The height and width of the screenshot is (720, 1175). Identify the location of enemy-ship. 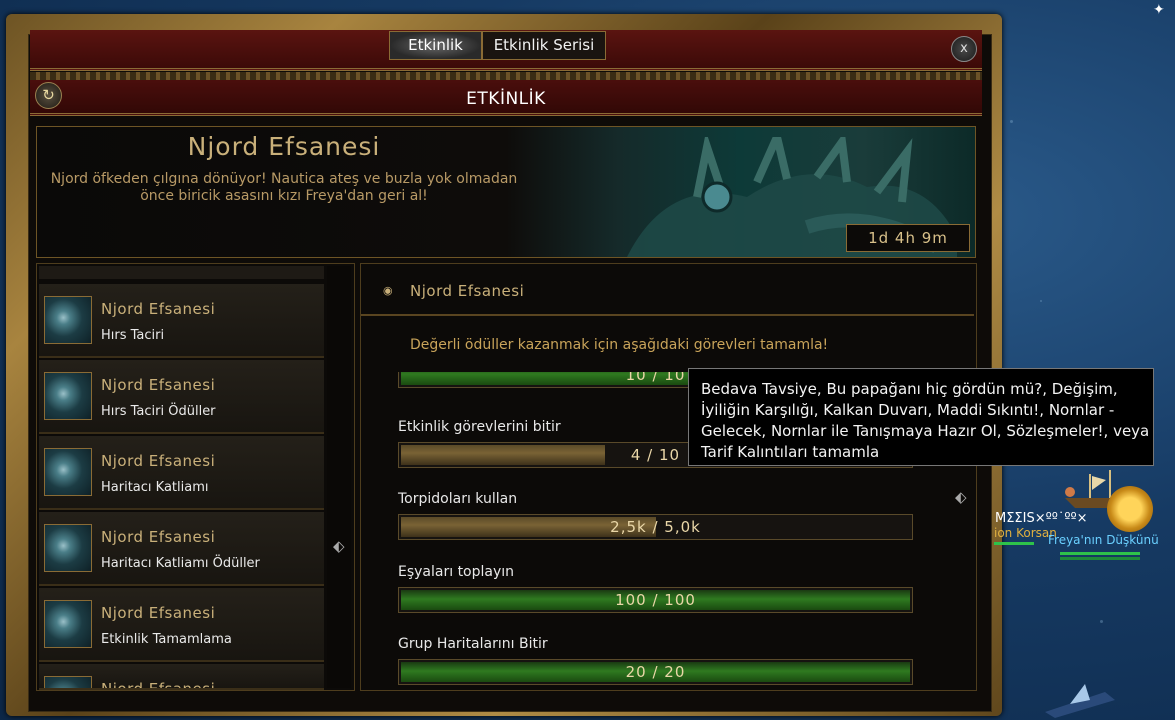
(1080, 700).